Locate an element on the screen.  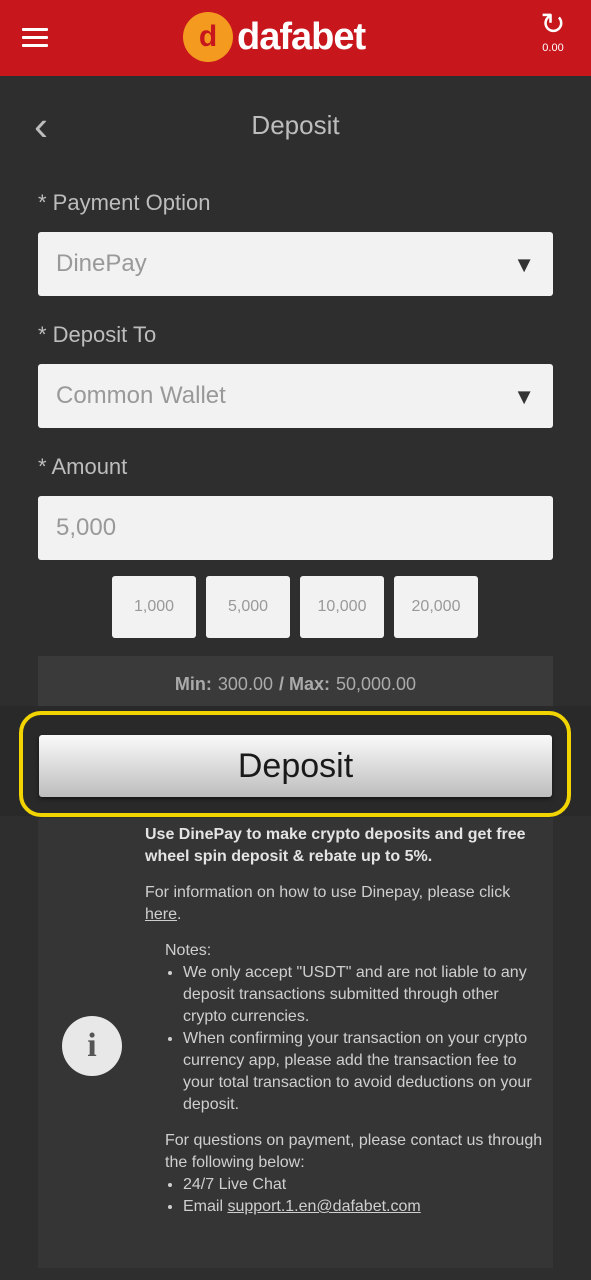
refresh-balance-button: ↻ 0.00 is located at coordinates (553, 31).